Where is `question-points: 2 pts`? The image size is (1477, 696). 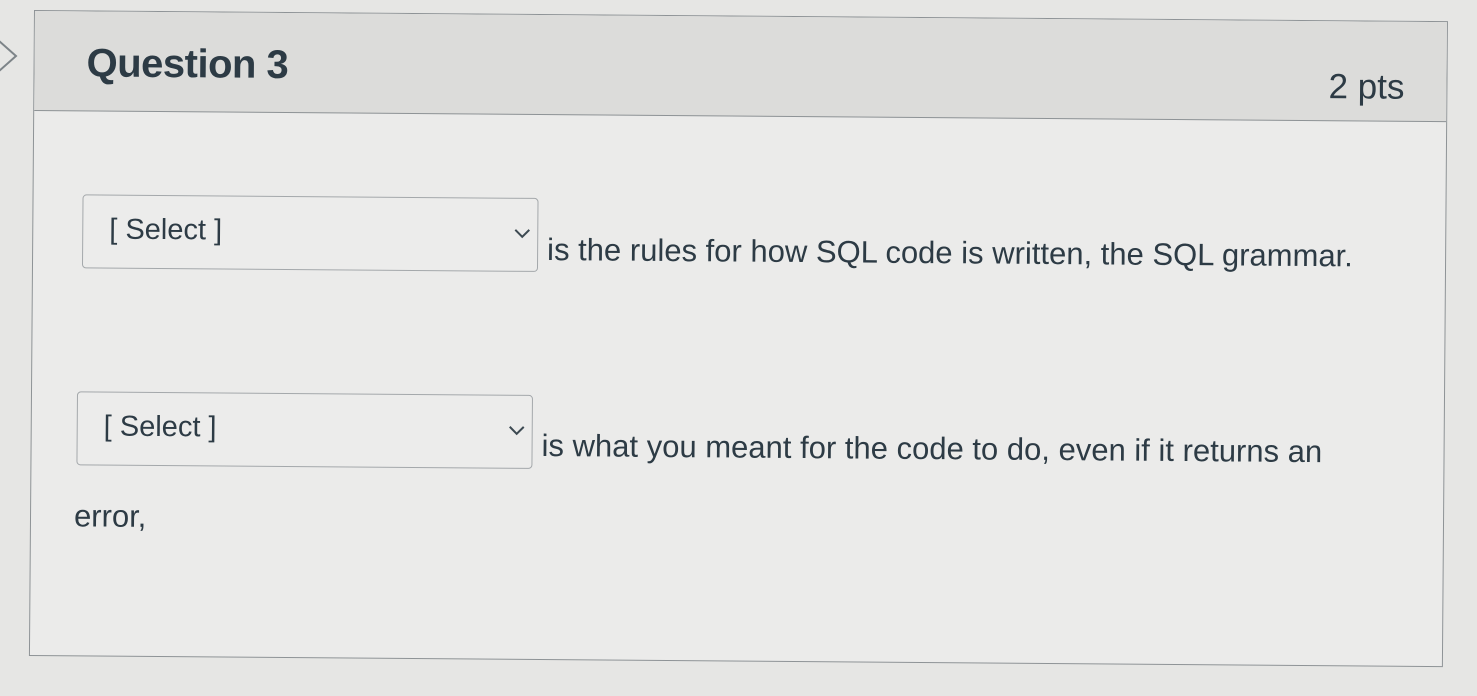
question-points: 2 pts is located at coordinates (1366, 87).